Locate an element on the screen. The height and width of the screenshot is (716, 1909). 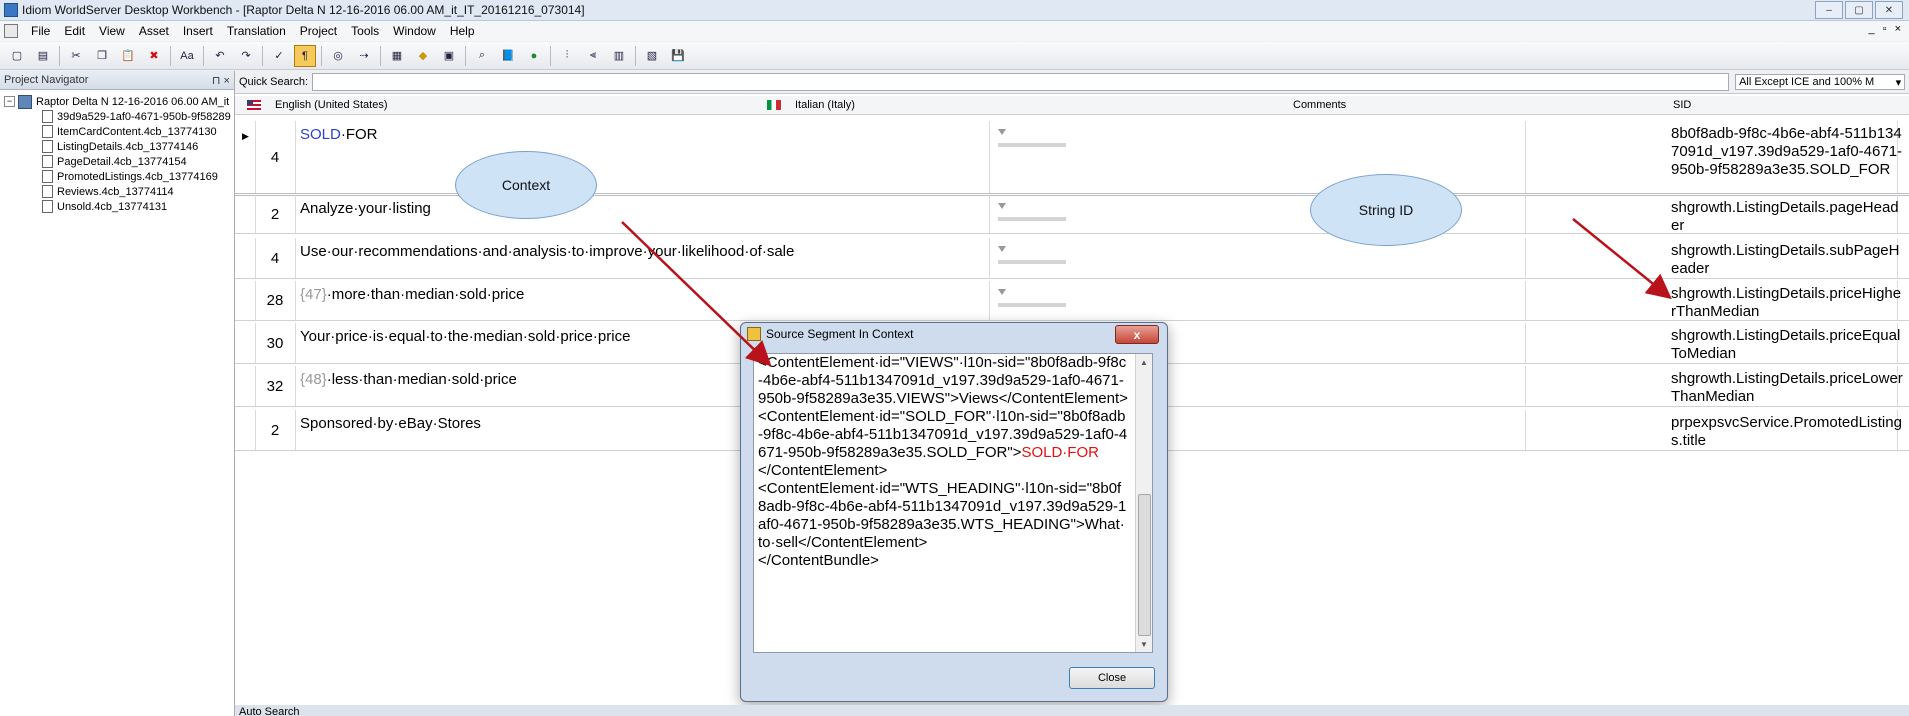
dialog-app-icon is located at coordinates (754, 334).